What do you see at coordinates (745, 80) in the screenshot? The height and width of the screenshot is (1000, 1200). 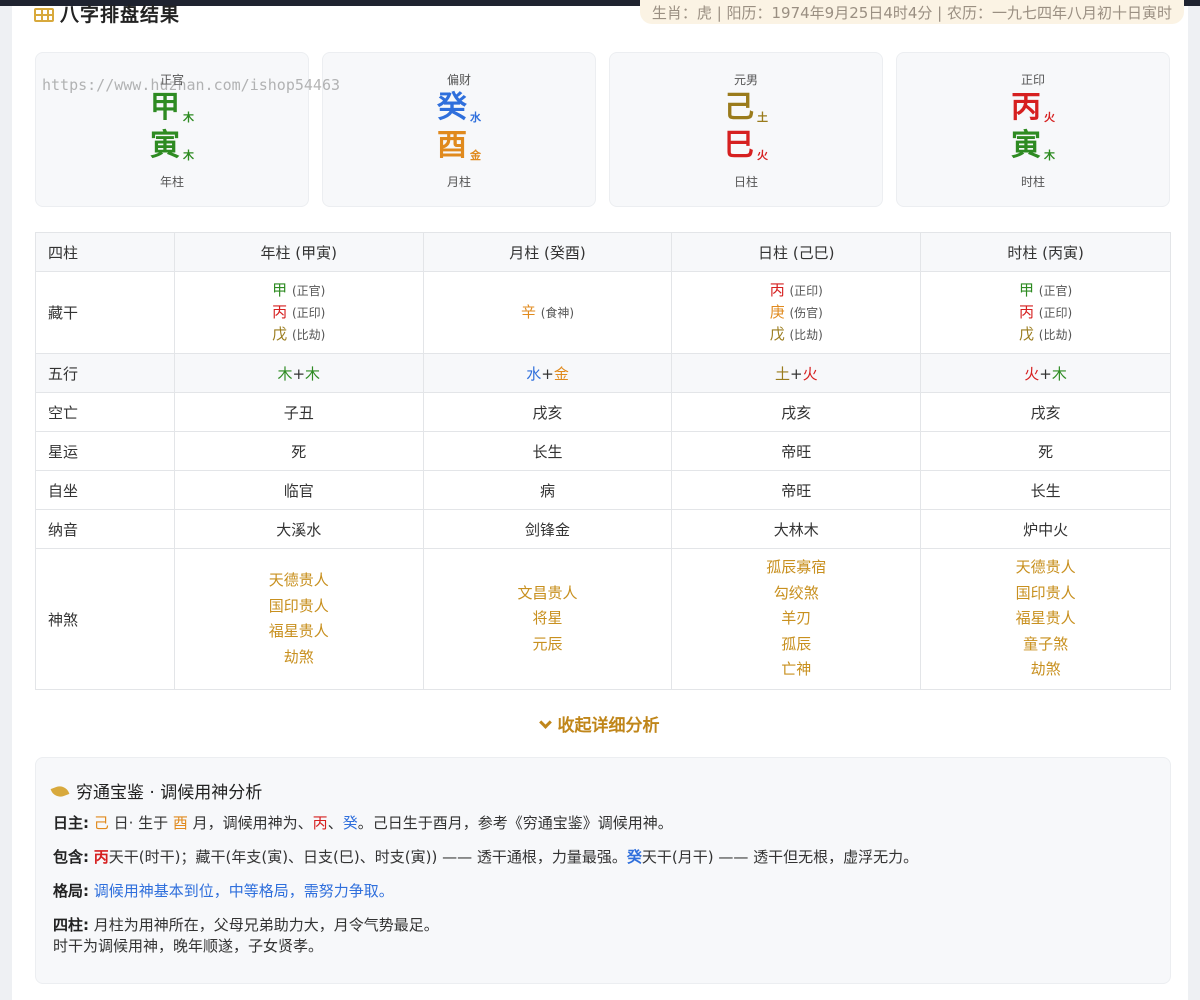 I see `pillar-ten-god: 元男` at bounding box center [745, 80].